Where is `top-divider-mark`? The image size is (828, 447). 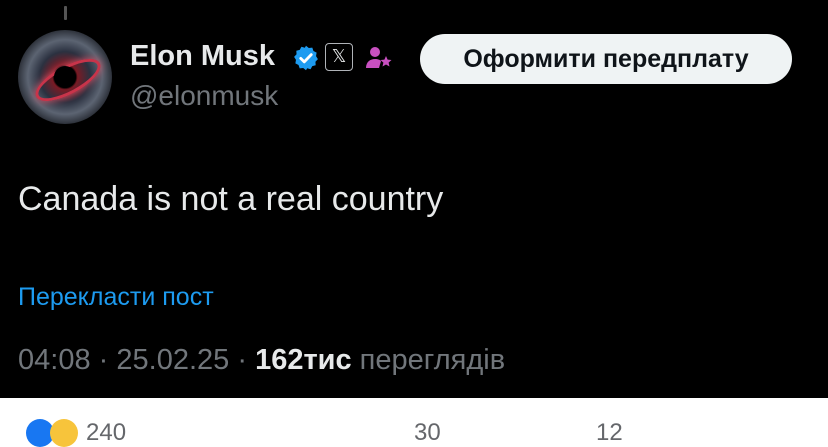
top-divider-mark is located at coordinates (65, 13).